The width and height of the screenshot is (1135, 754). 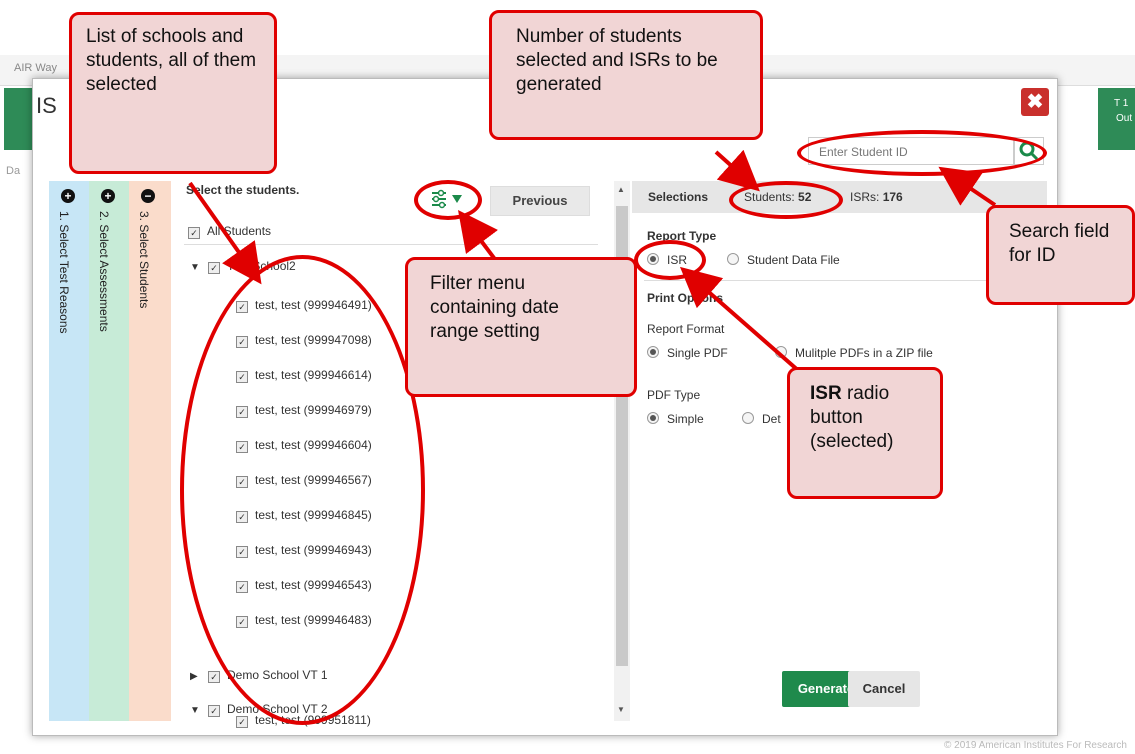 What do you see at coordinates (771, 419) in the screenshot?
I see `detailed-label: Det` at bounding box center [771, 419].